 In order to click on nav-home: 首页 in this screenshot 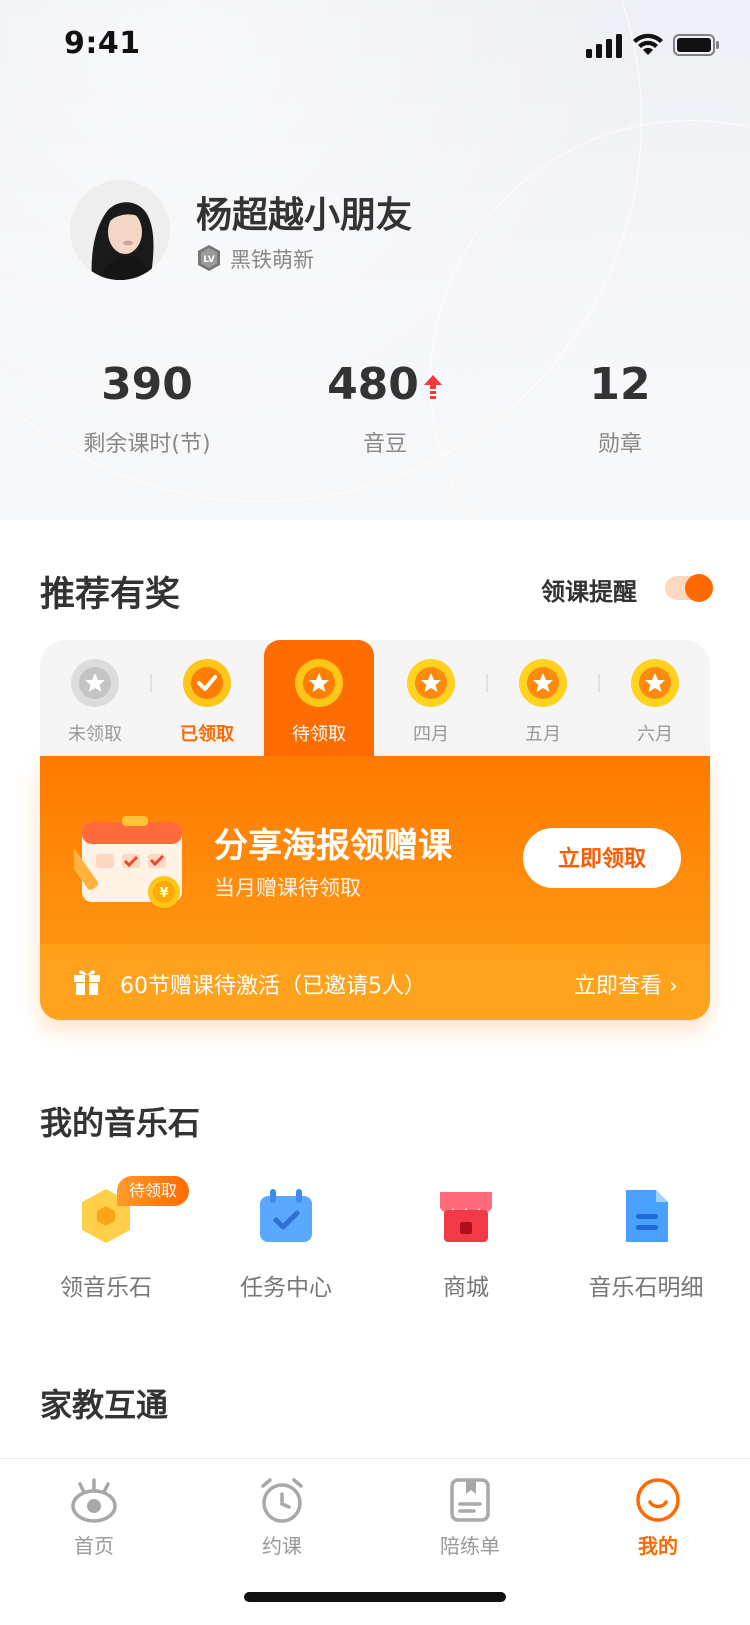, I will do `click(94, 1517)`.